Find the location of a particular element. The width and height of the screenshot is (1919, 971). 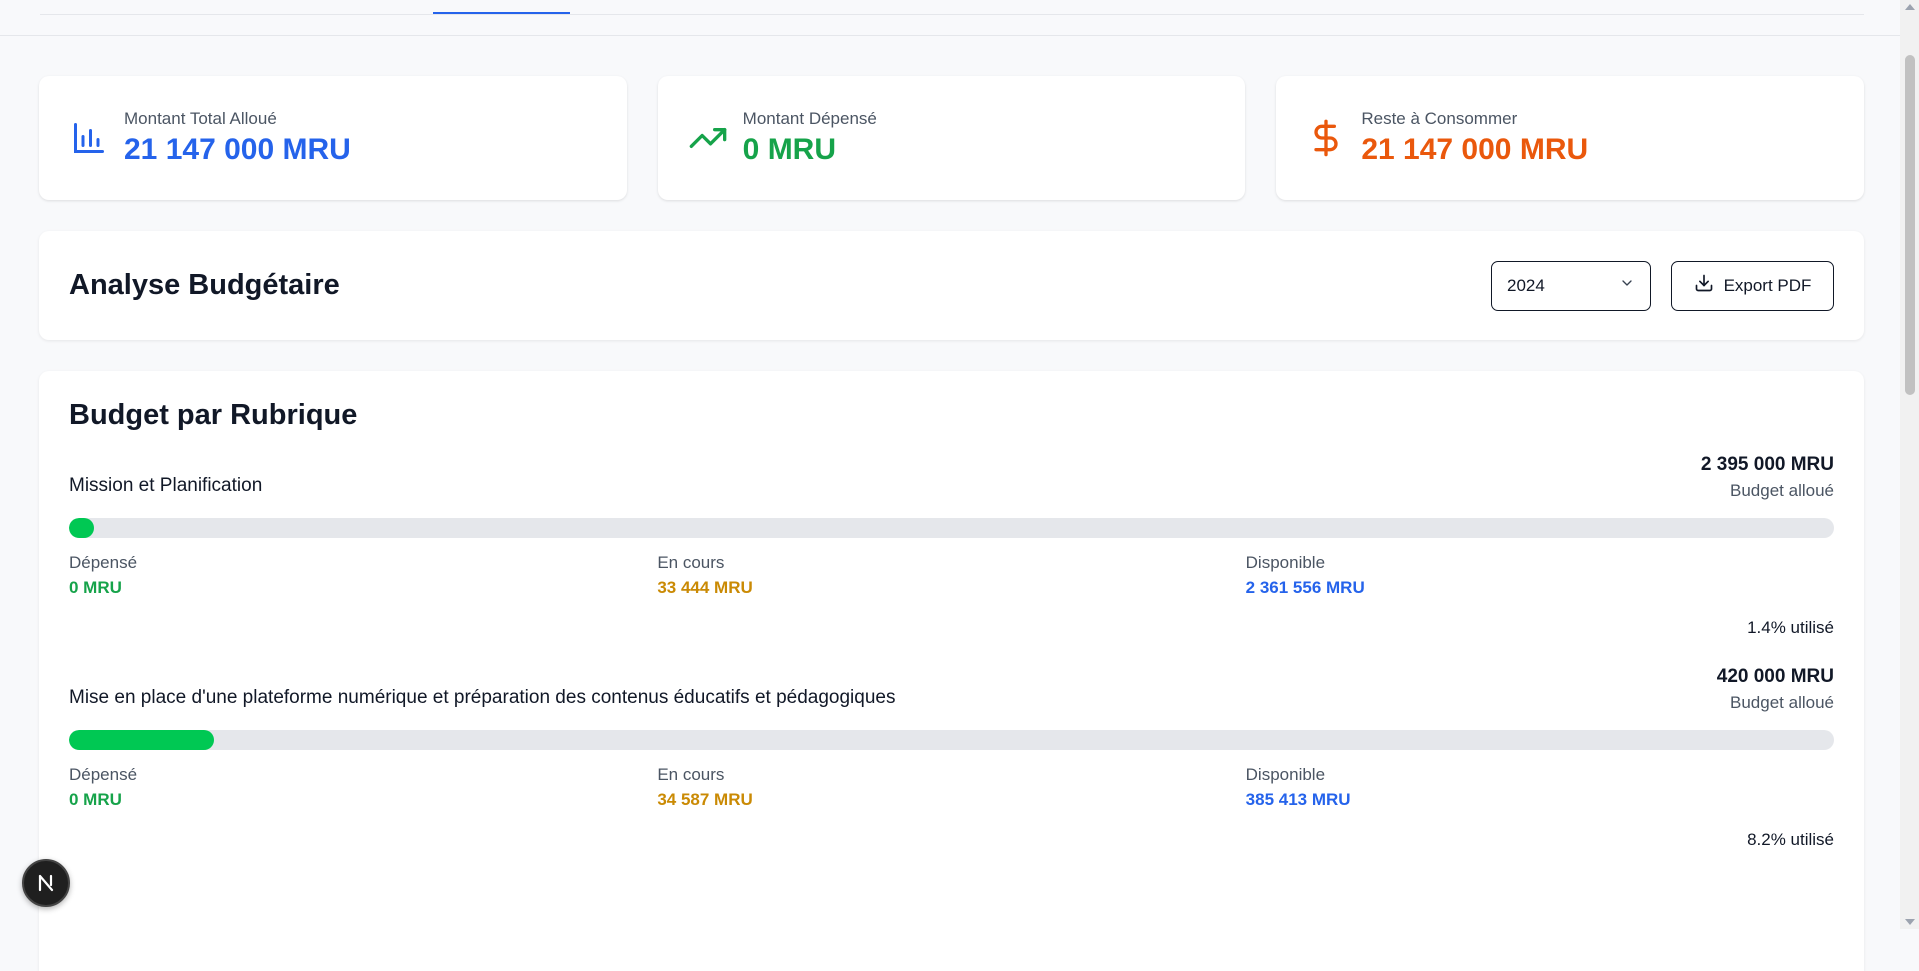

export-pdf-label: Export PDF is located at coordinates (1767, 285).